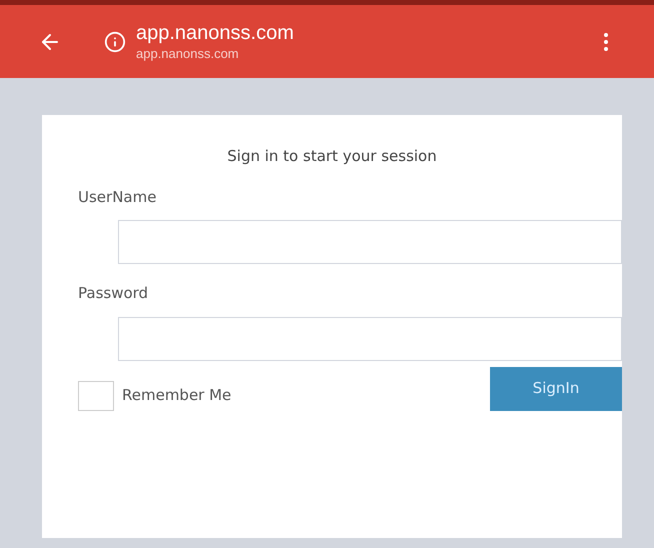 The image size is (654, 548). Describe the element at coordinates (556, 388) in the screenshot. I see `sign-in-button: SignIn` at that location.